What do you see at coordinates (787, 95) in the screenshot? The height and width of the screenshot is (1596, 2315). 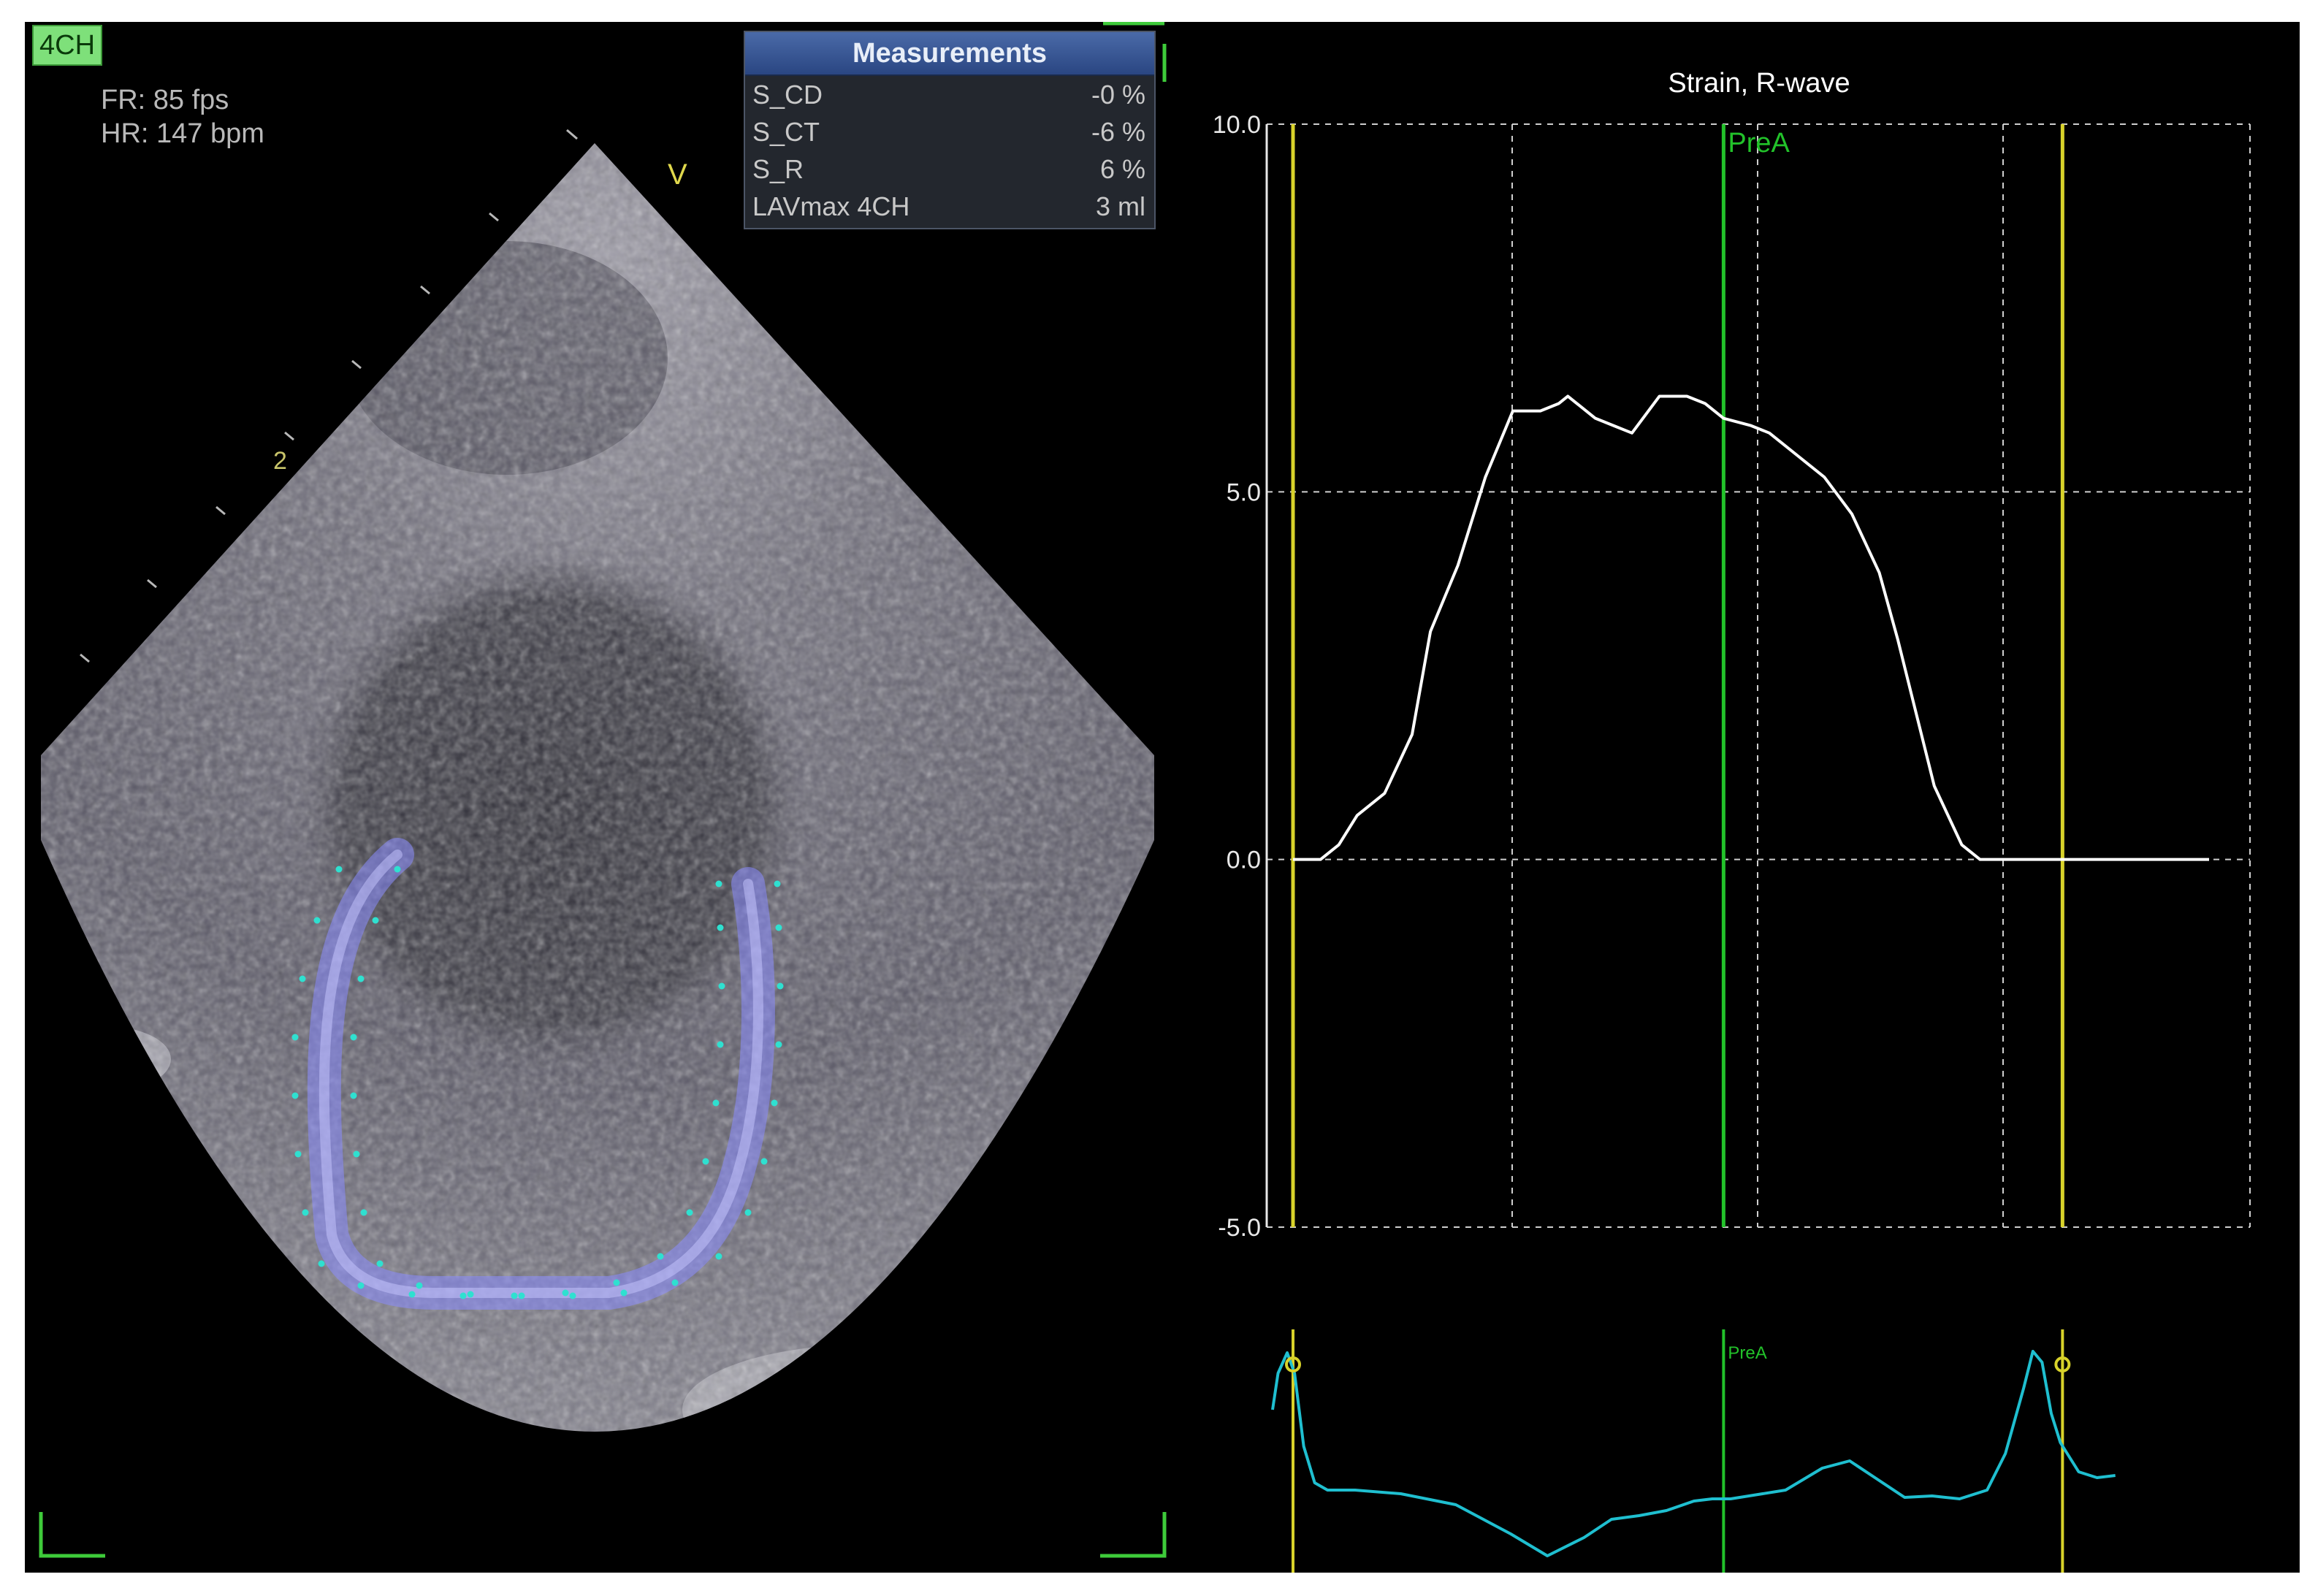 I see `measurement-label: S_CD` at bounding box center [787, 95].